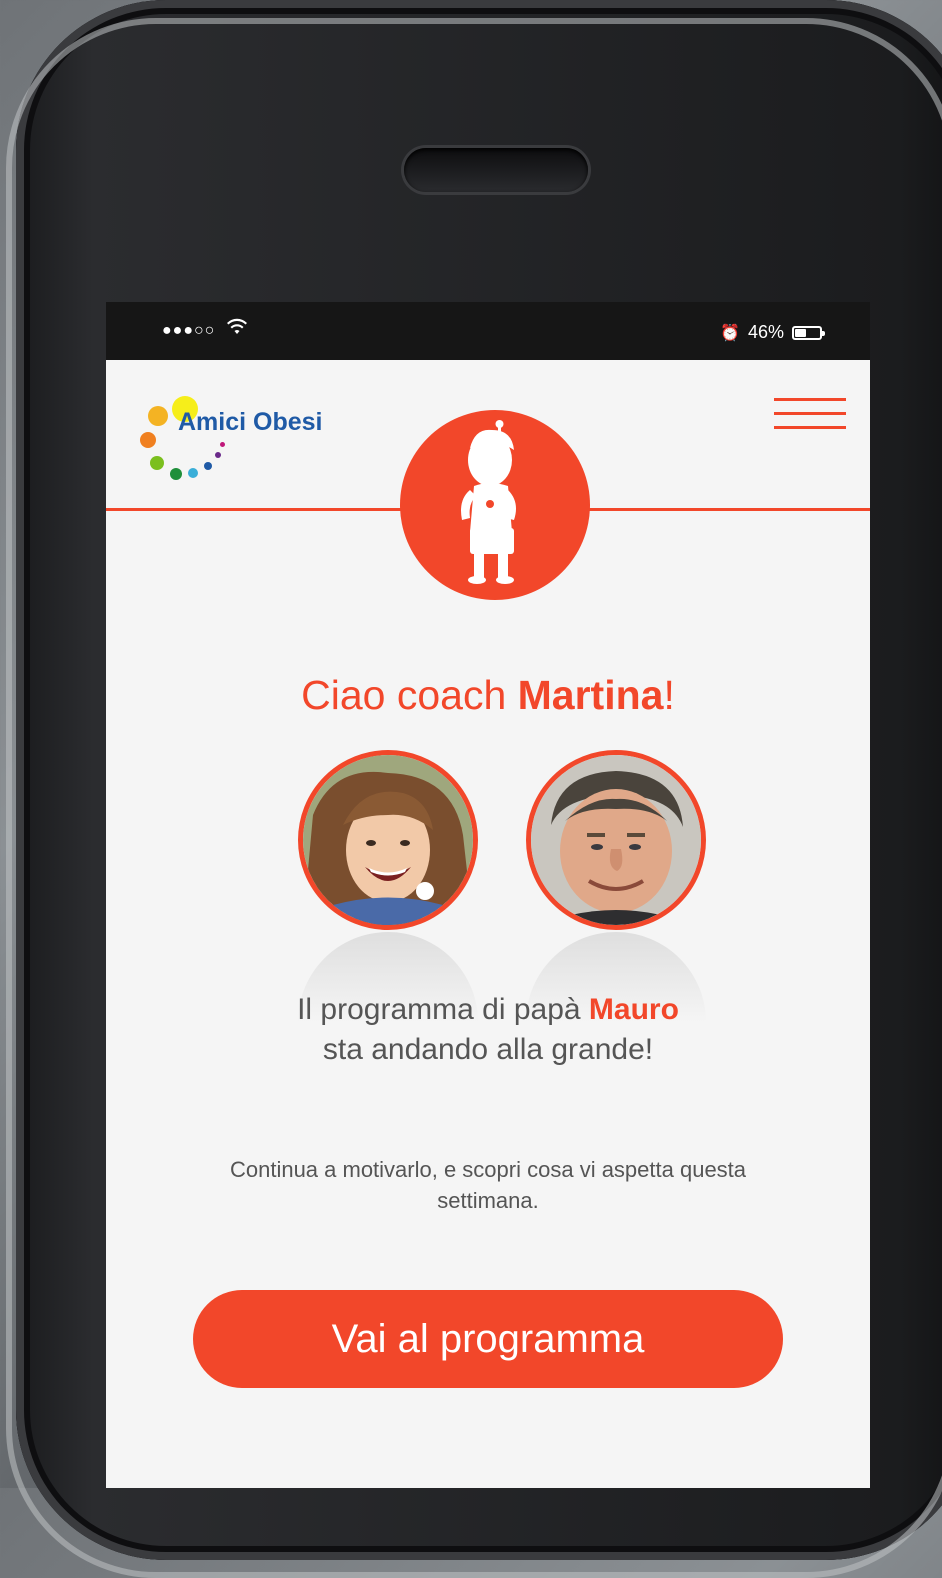  What do you see at coordinates (237, 329) in the screenshot?
I see `wifi-icon` at bounding box center [237, 329].